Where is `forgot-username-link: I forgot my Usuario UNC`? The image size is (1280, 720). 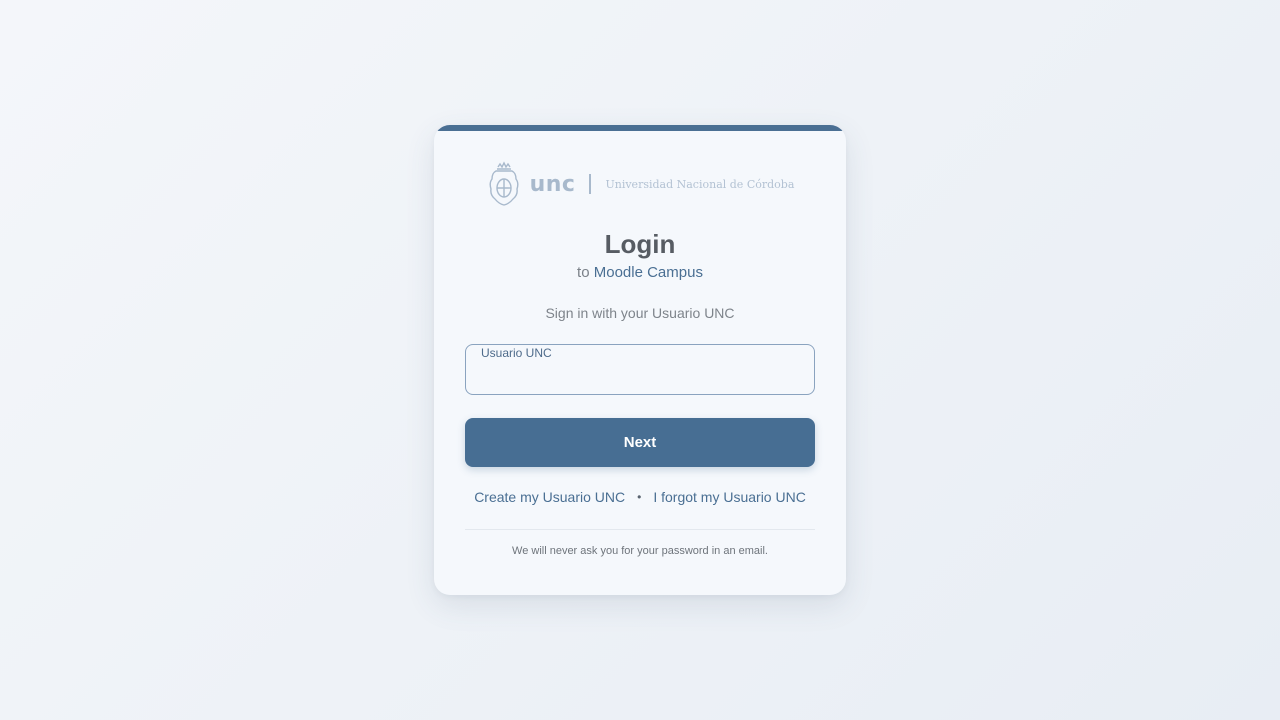
forgot-username-link: I forgot my Usuario UNC is located at coordinates (729, 497).